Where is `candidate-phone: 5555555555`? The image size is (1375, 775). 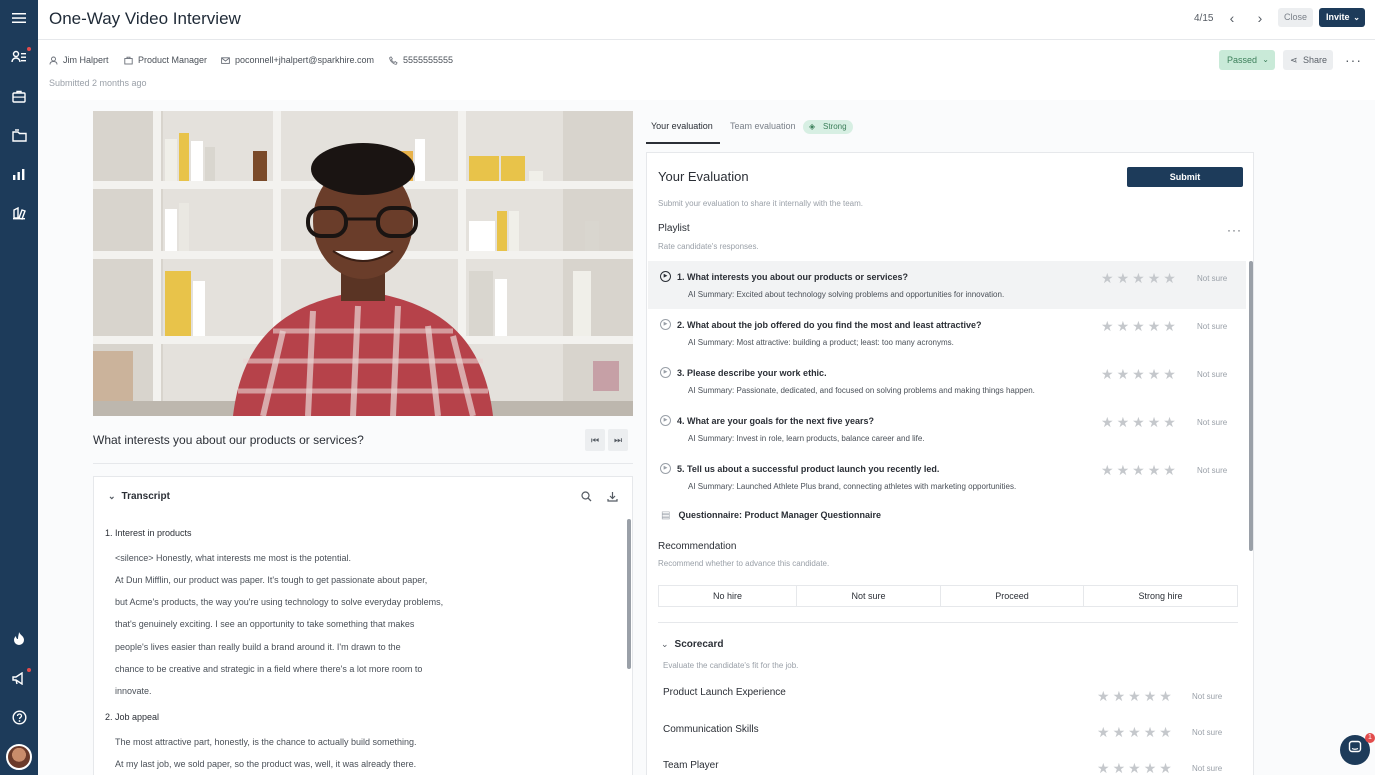 candidate-phone: 5555555555 is located at coordinates (428, 60).